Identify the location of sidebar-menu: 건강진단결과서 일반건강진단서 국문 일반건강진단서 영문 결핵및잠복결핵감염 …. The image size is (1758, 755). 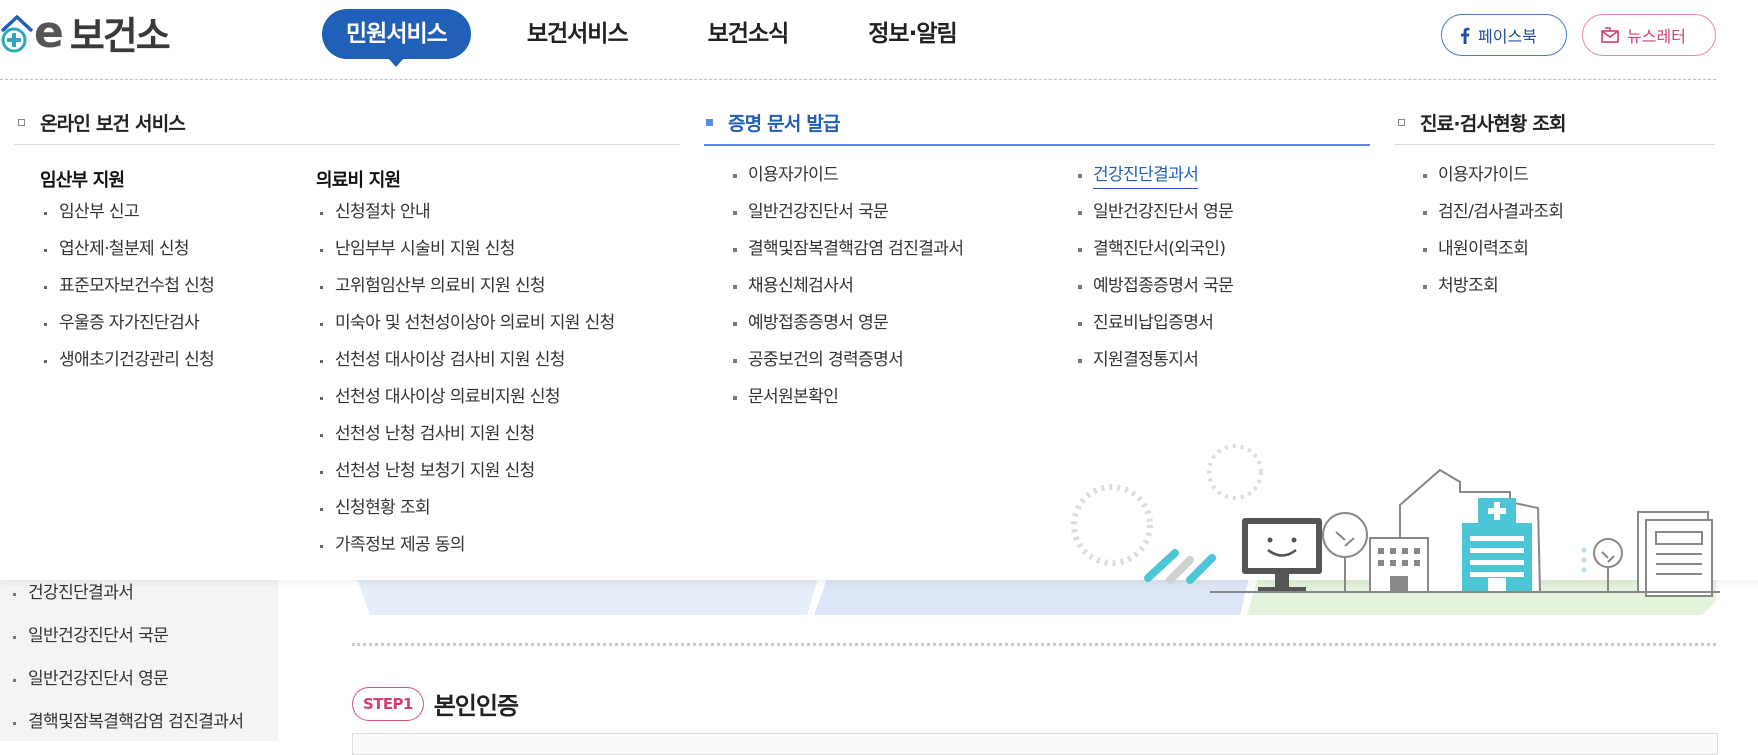
(122, 658).